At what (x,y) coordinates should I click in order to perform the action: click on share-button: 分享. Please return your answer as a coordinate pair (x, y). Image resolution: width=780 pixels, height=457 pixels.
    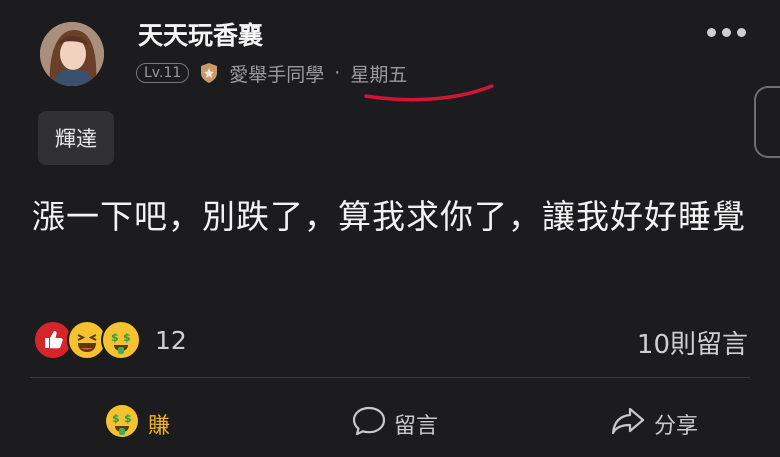
    Looking at the image, I should click on (654, 424).